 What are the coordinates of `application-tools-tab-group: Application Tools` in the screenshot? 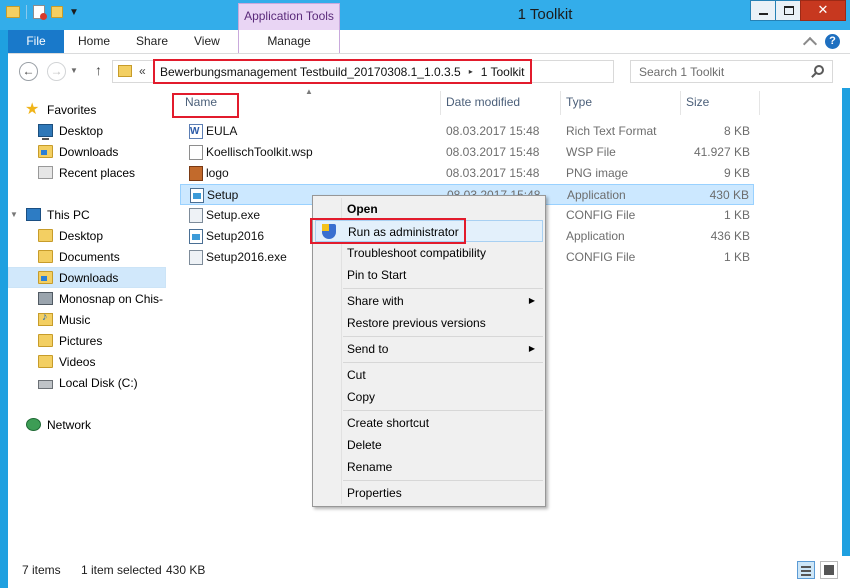 It's located at (289, 16).